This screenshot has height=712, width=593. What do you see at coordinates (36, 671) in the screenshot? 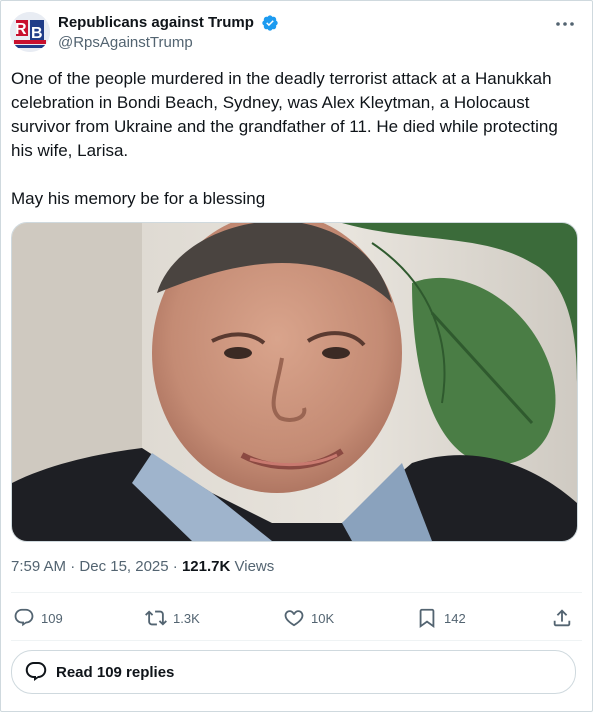
I see `speech-bubble-icon` at bounding box center [36, 671].